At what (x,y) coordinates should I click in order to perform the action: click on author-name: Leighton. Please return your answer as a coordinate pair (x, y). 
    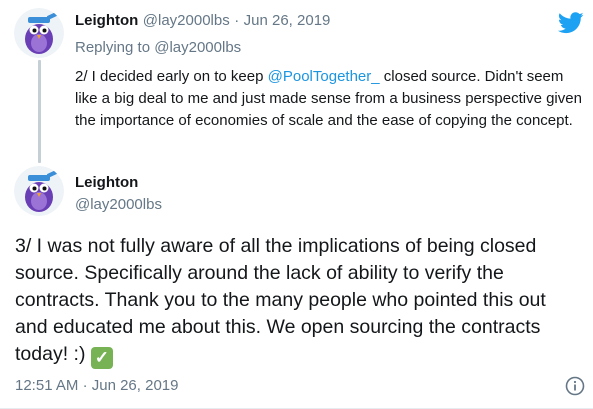
    Looking at the image, I should click on (106, 20).